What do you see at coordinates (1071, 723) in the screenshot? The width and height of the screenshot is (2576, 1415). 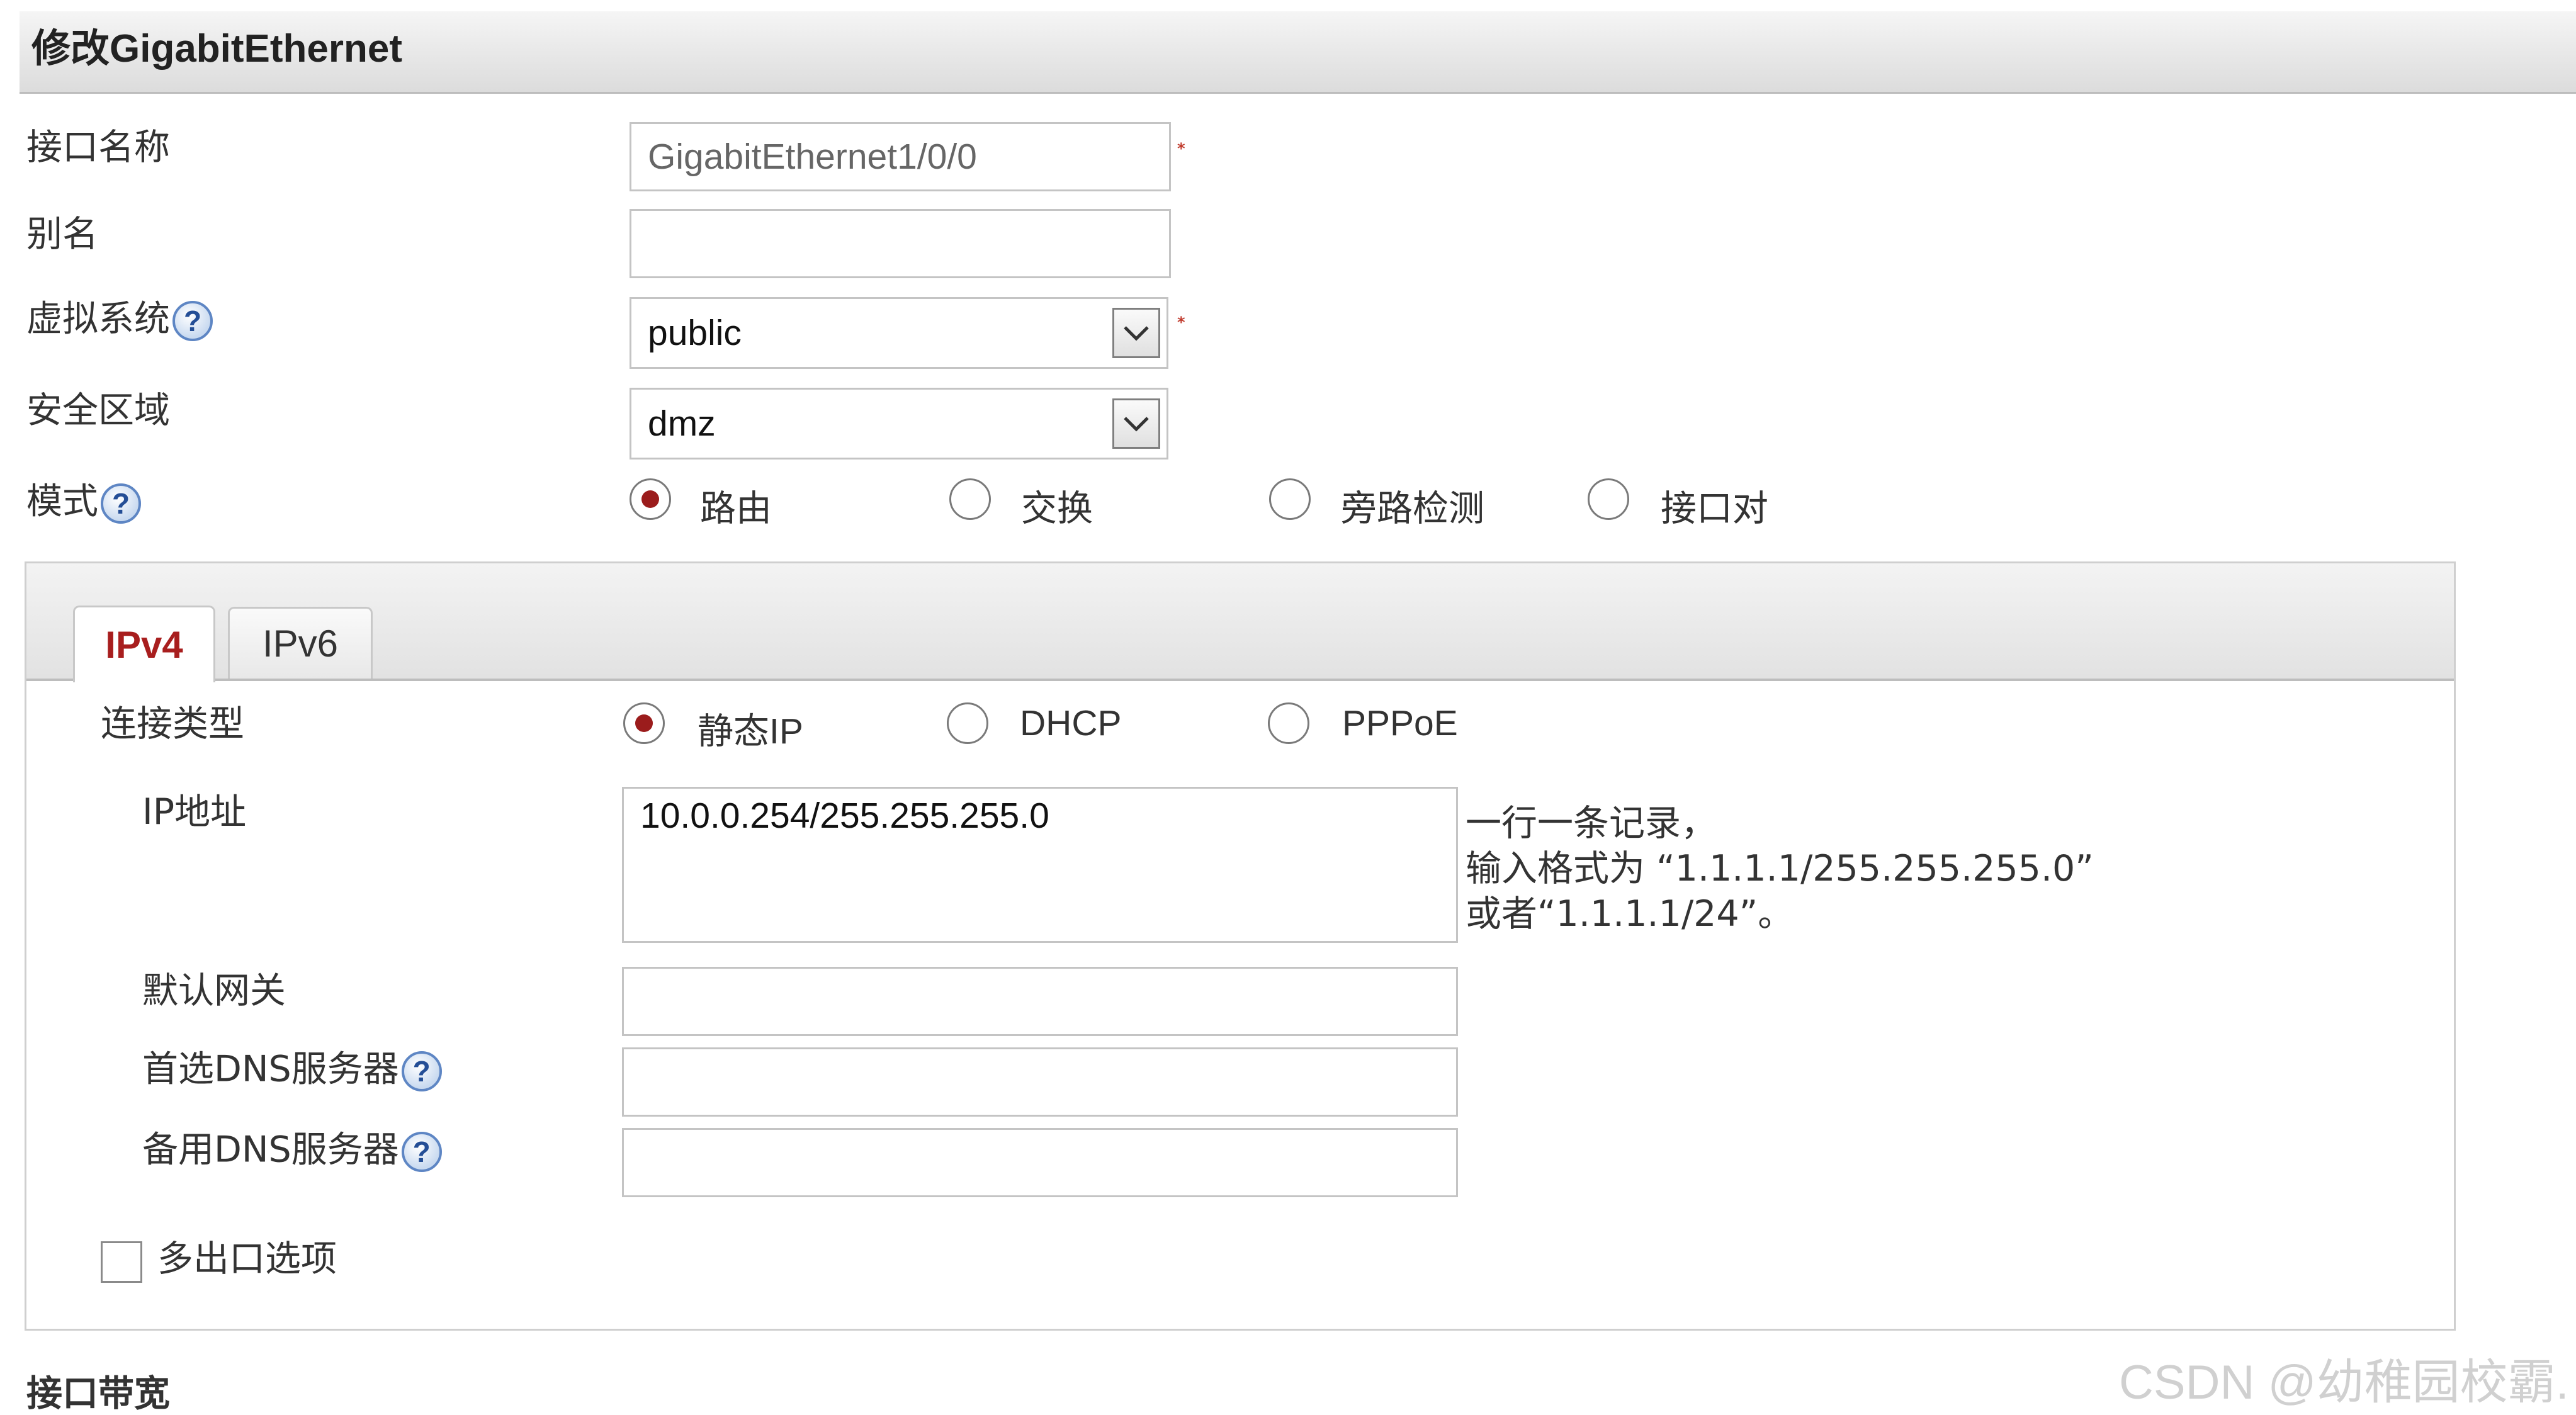 I see `connection-option-label: DHCP` at bounding box center [1071, 723].